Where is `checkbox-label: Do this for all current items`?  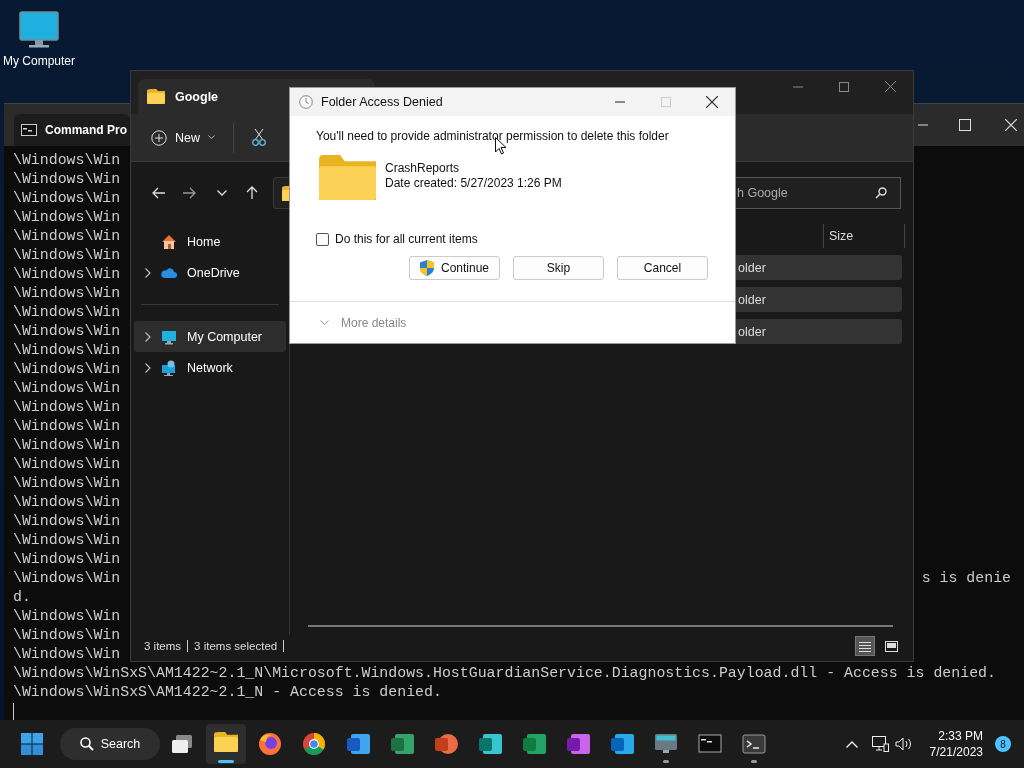 checkbox-label: Do this for all current items is located at coordinates (406, 239).